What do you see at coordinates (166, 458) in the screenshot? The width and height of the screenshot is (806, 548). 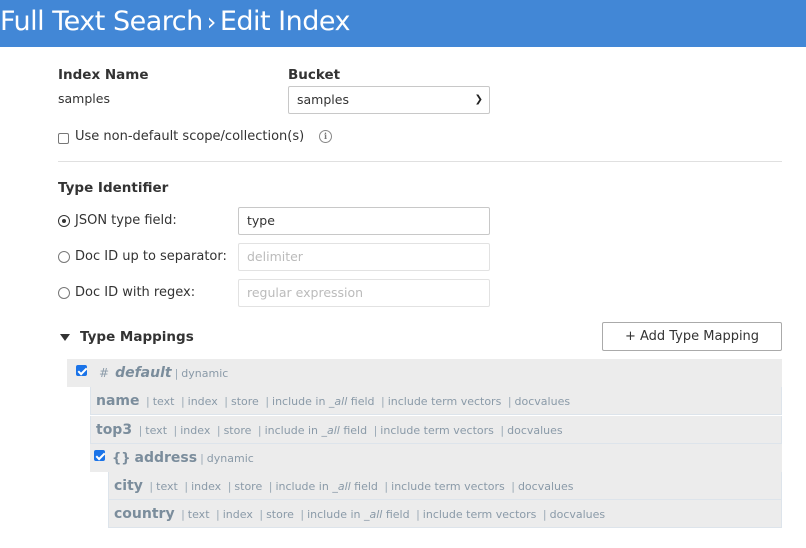 I see `address-mapping-name: address` at bounding box center [166, 458].